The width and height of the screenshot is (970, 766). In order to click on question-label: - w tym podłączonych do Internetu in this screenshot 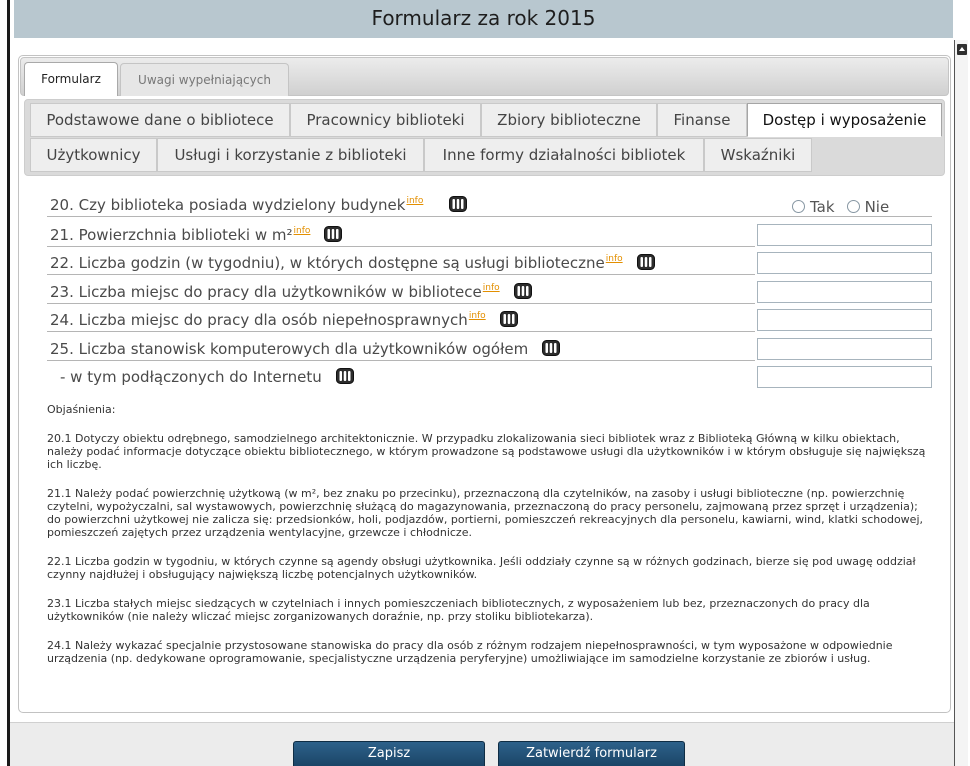, I will do `click(191, 377)`.